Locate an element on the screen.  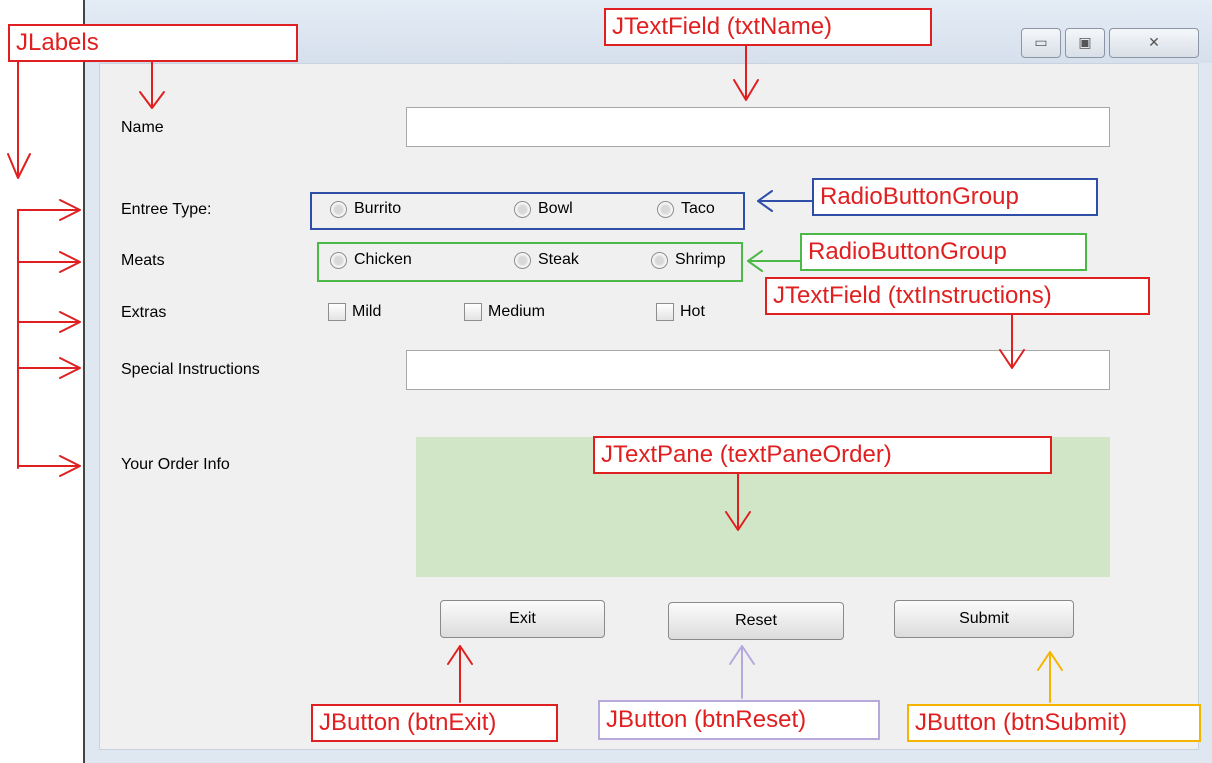
annotation-btnexit: JButton (btnExit) is located at coordinates (434, 723).